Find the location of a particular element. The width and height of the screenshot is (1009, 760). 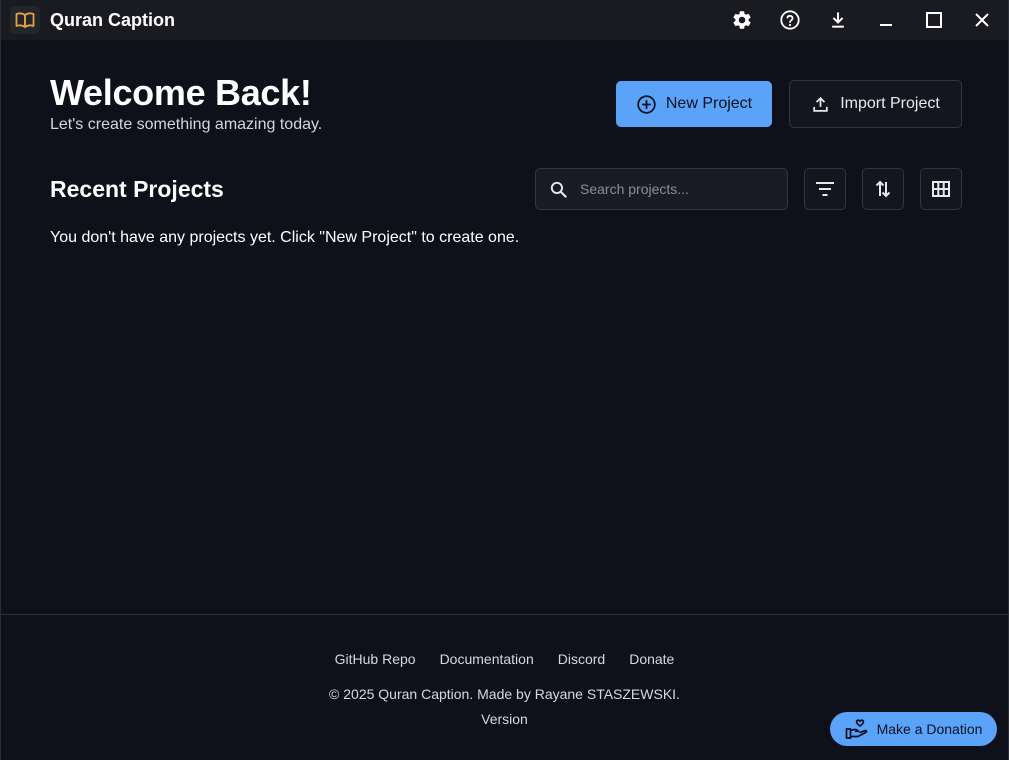

help-icon is located at coordinates (790, 20).